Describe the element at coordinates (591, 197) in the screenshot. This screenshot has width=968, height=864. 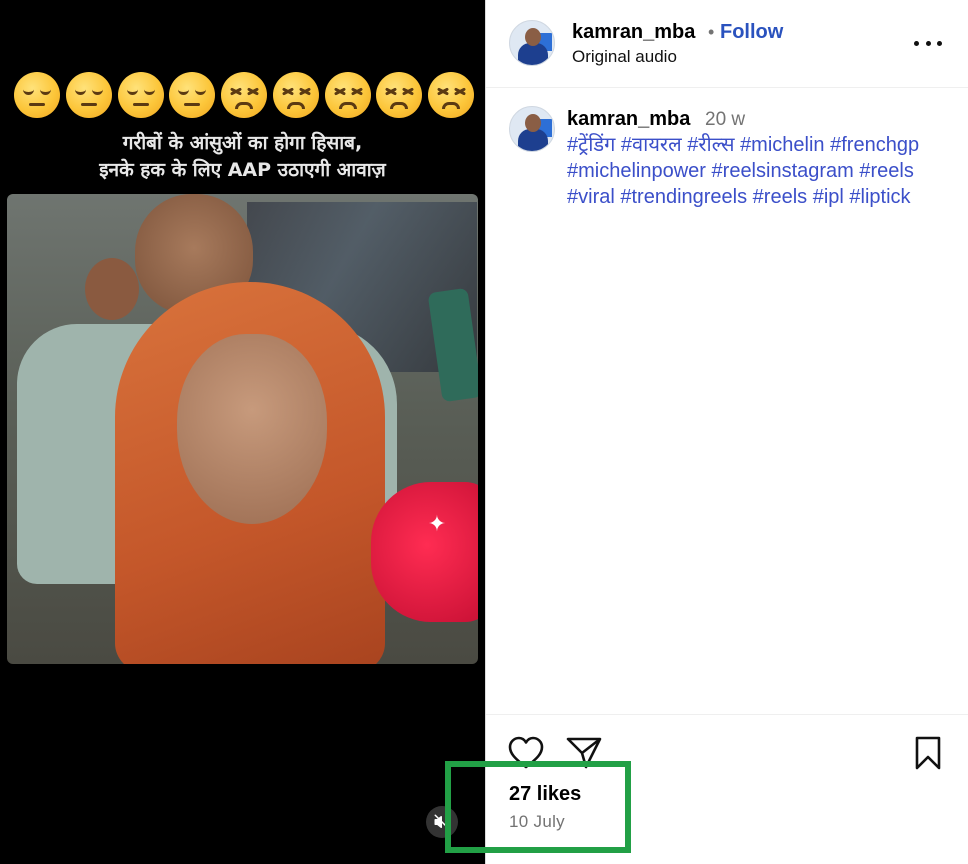
I see `hashtag-link: #viral` at that location.